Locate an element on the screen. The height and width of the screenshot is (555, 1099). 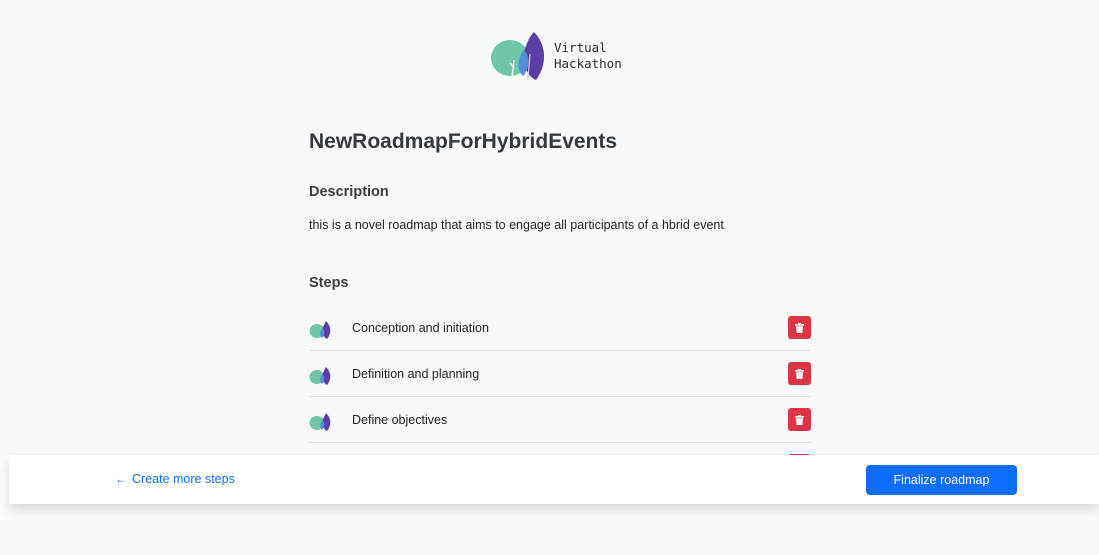
brand-name: Virtual Hackathon is located at coordinates (588, 56).